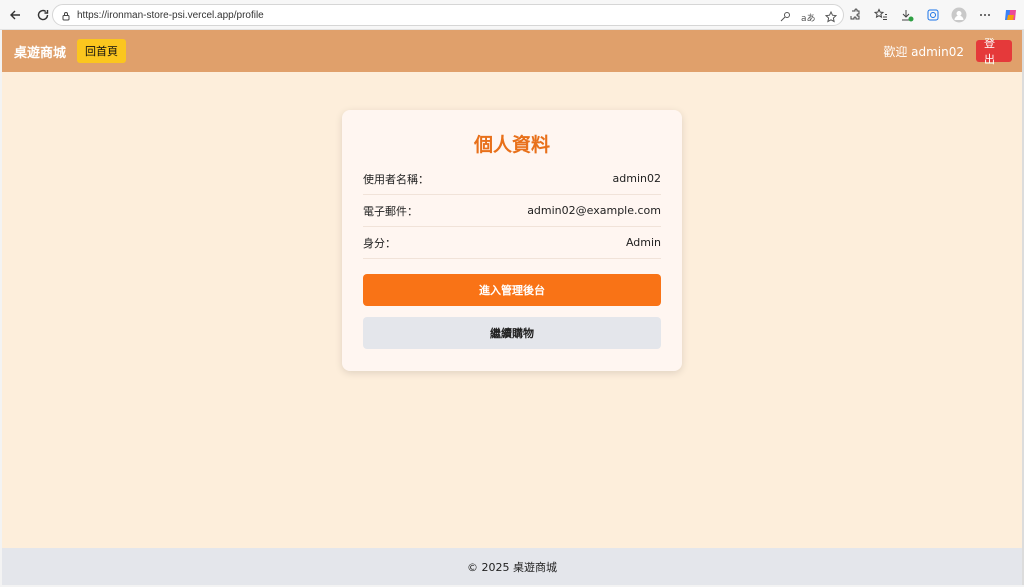 This screenshot has height=587, width=1024. I want to click on email-row: 電子郵件： admin02@example.com, so click(512, 211).